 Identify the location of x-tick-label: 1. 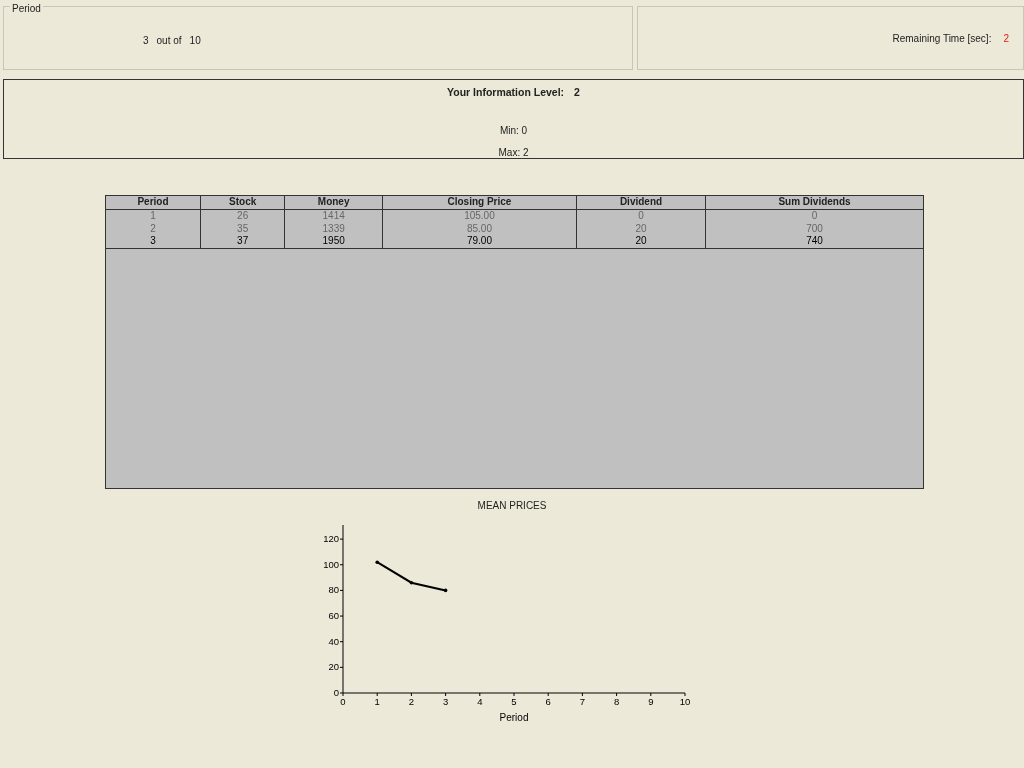
(377, 701).